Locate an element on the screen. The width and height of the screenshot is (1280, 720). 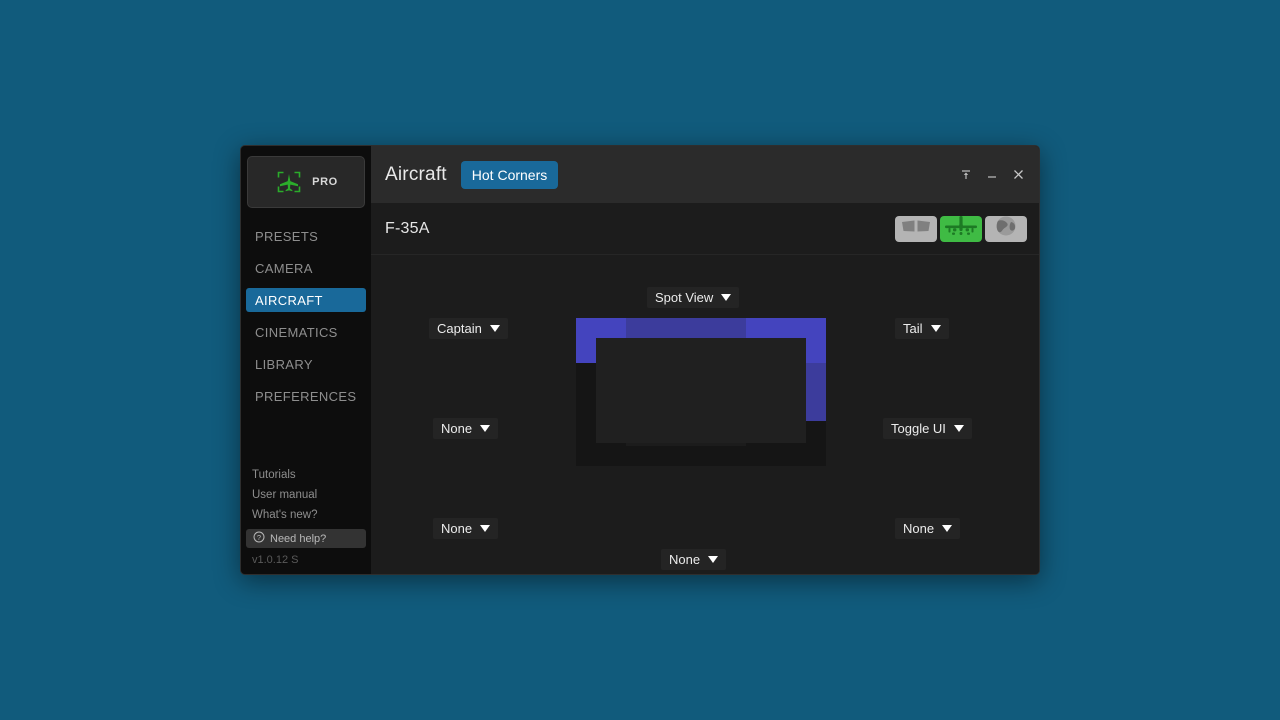
brand-logo-pro: PRO is located at coordinates (306, 182).